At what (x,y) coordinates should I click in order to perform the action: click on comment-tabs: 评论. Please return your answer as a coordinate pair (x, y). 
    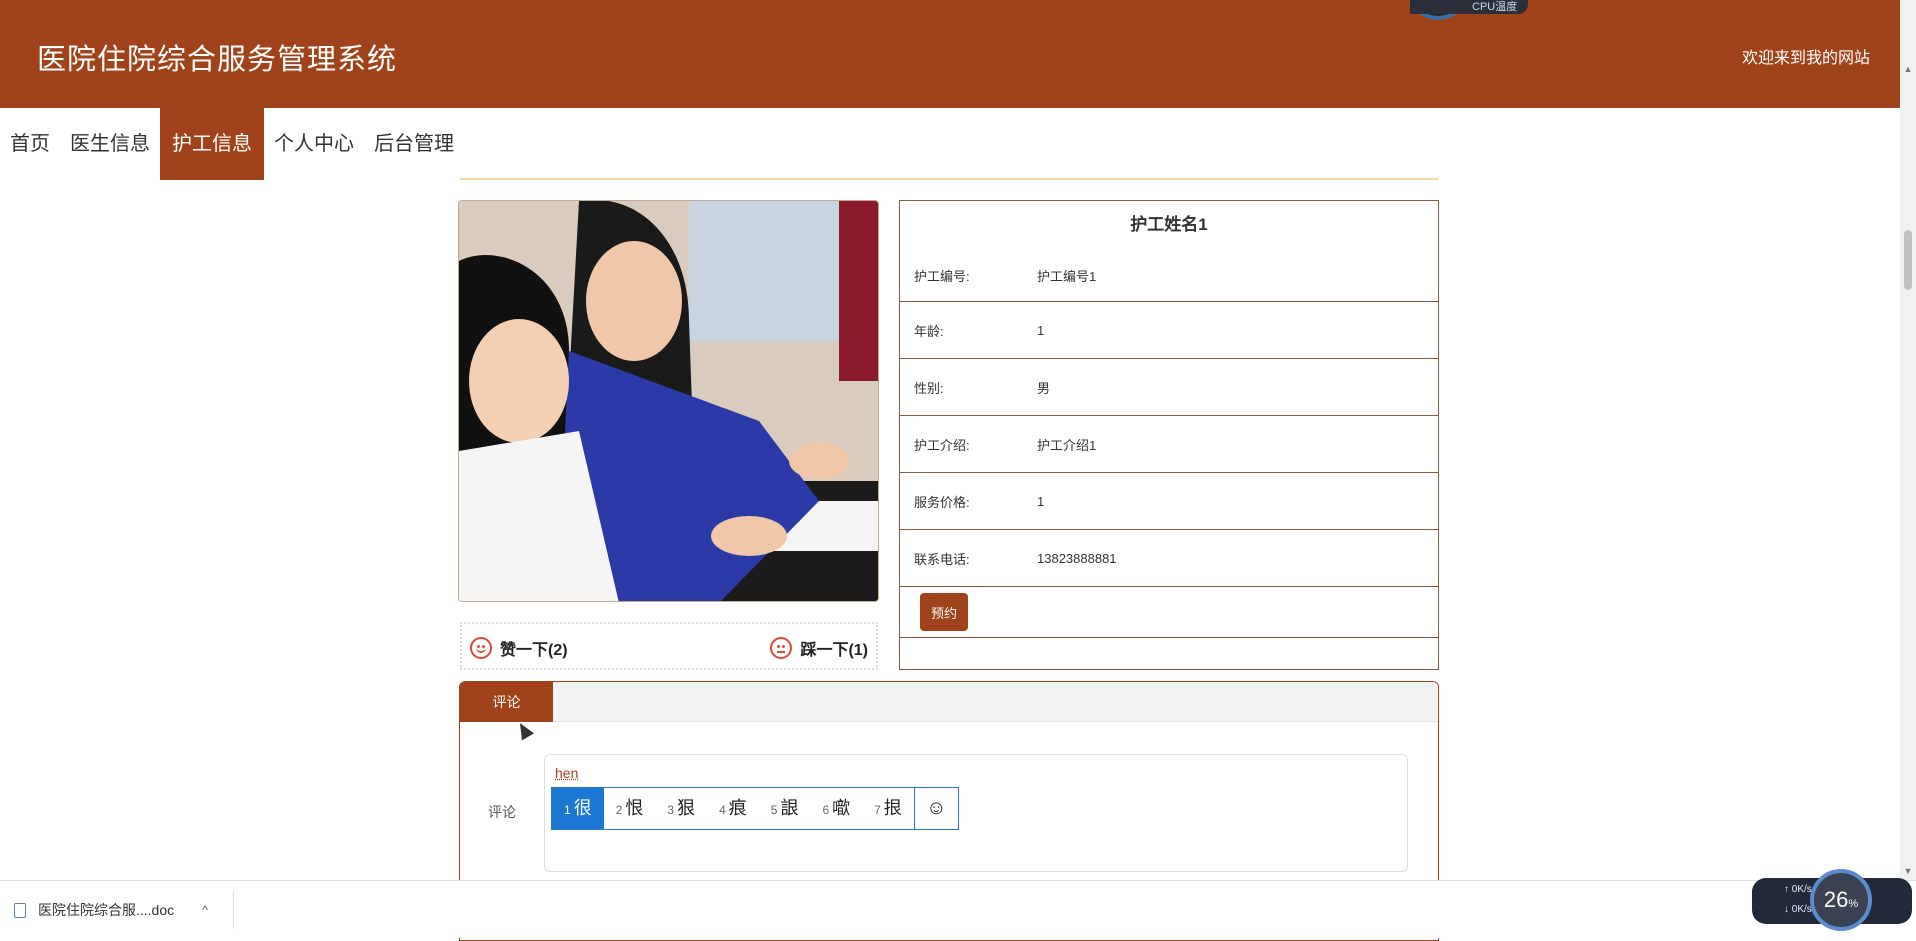
    Looking at the image, I should click on (949, 702).